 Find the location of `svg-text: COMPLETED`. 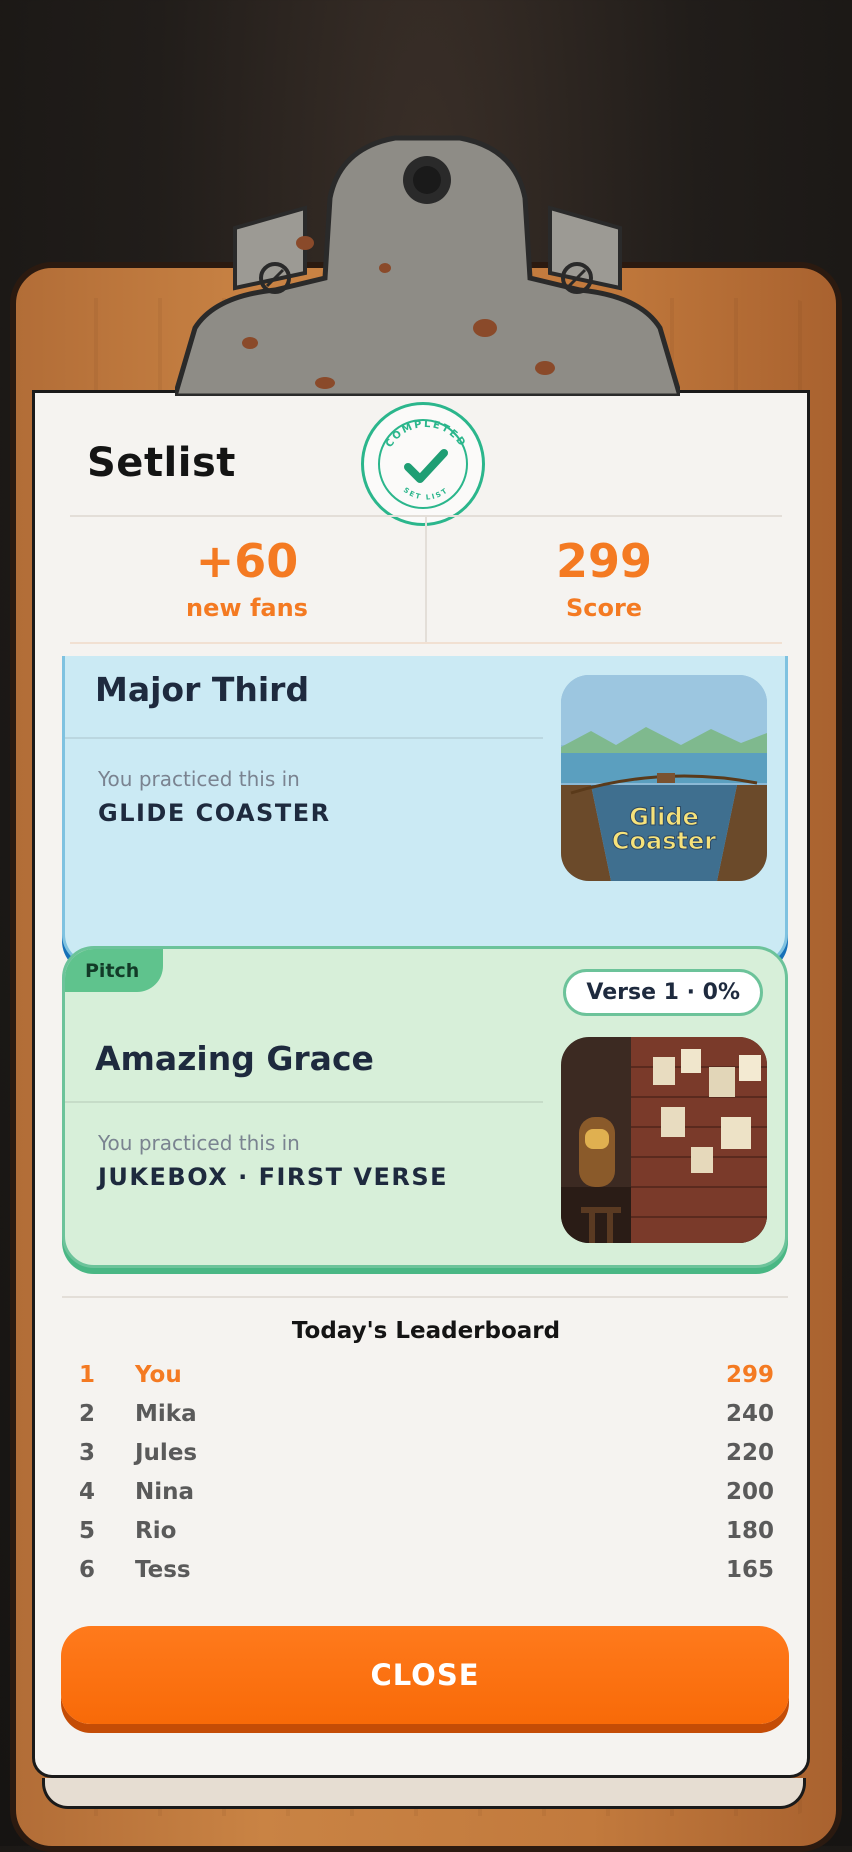

svg-text: COMPLETED is located at coordinates (426, 434).